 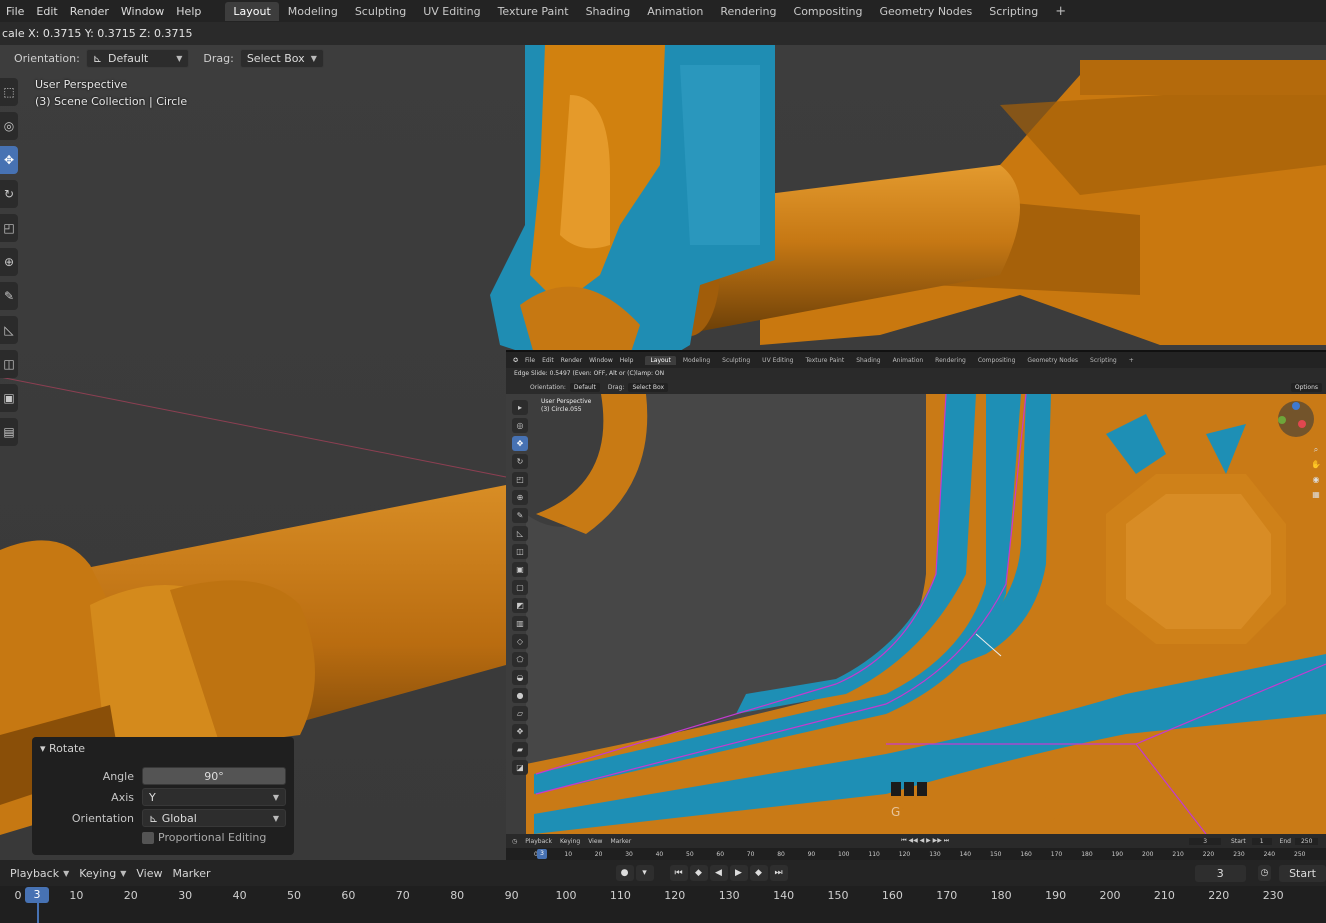 What do you see at coordinates (520, 533) in the screenshot?
I see `inset-measure-tool: ◺` at bounding box center [520, 533].